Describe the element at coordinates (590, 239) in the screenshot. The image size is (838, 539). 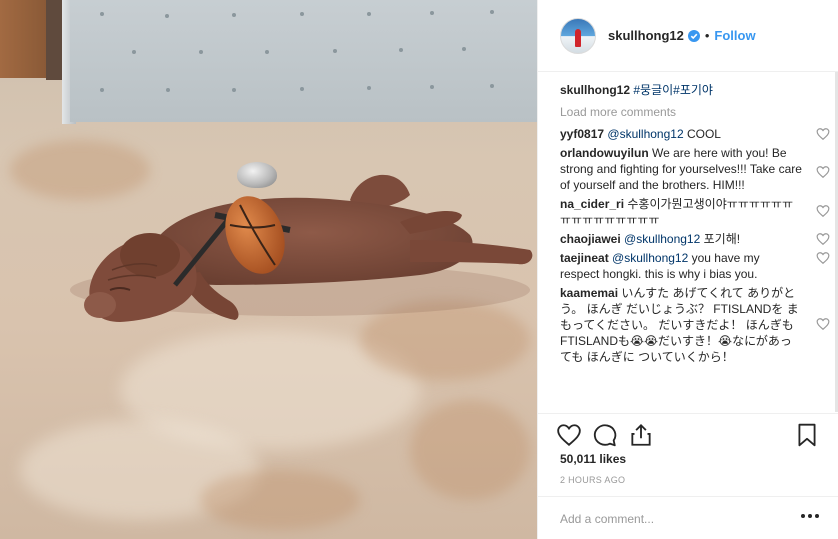
I see `comment-username: chaojiawei` at that location.